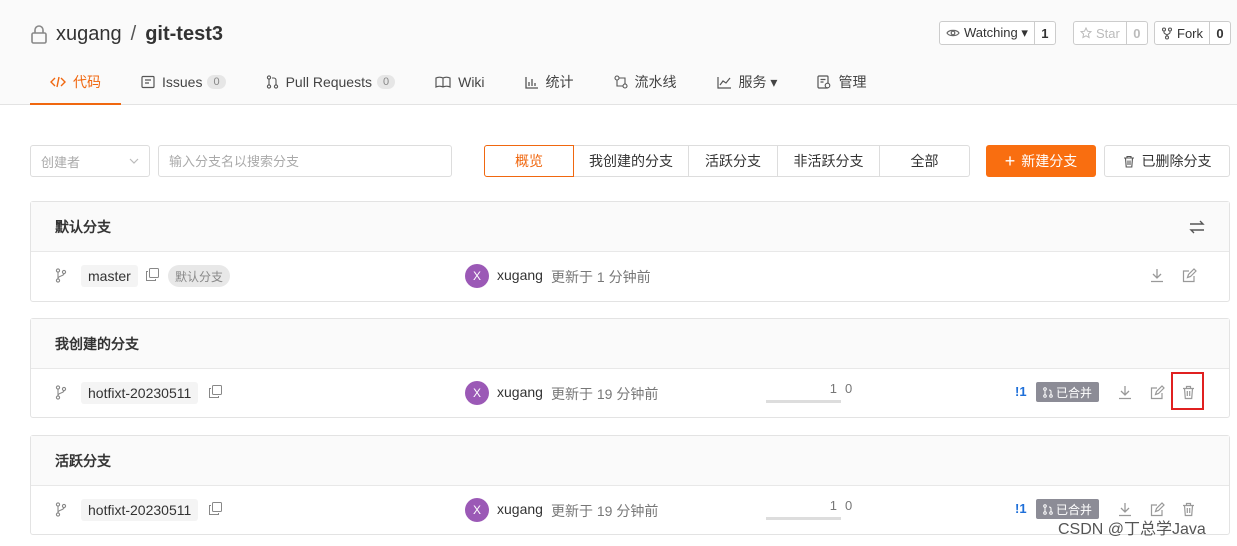 Image resolution: width=1237 pixels, height=546 pixels. Describe the element at coordinates (1167, 33) in the screenshot. I see `fork-icon` at that location.